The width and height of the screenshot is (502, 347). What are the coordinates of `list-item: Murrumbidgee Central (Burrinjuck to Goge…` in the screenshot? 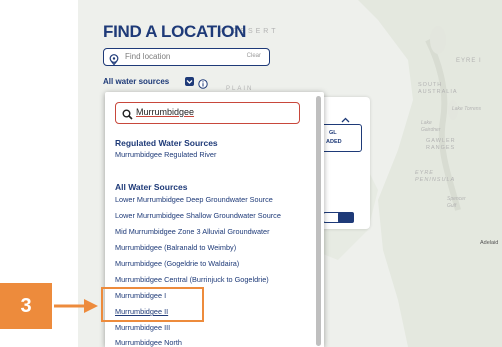 It's located at (192, 280).